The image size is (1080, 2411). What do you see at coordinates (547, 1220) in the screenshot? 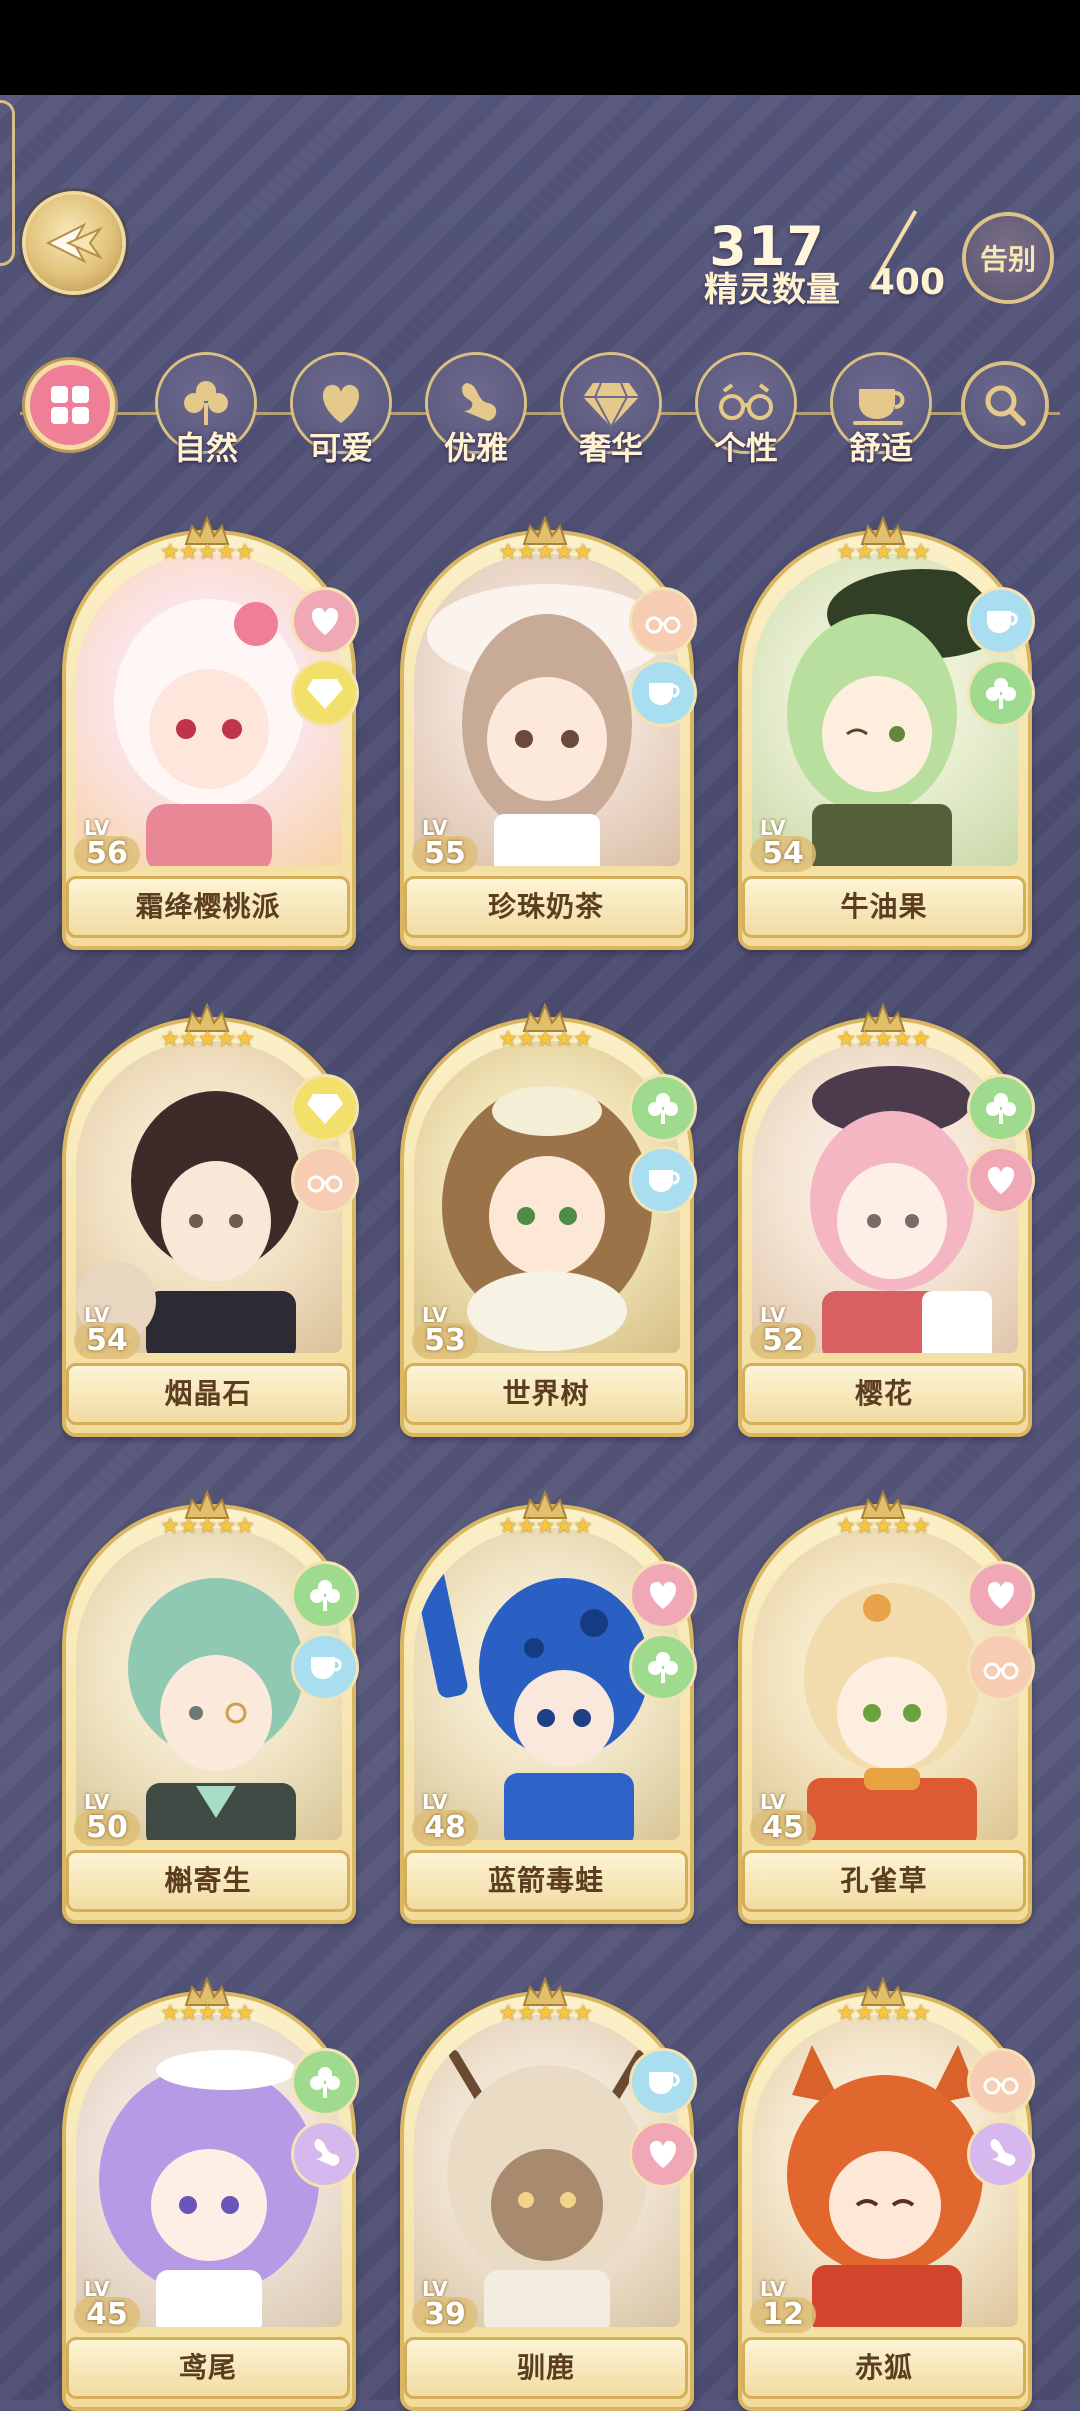
I see `spirit-card: ★★★★★ LV 53 世界树` at bounding box center [547, 1220].